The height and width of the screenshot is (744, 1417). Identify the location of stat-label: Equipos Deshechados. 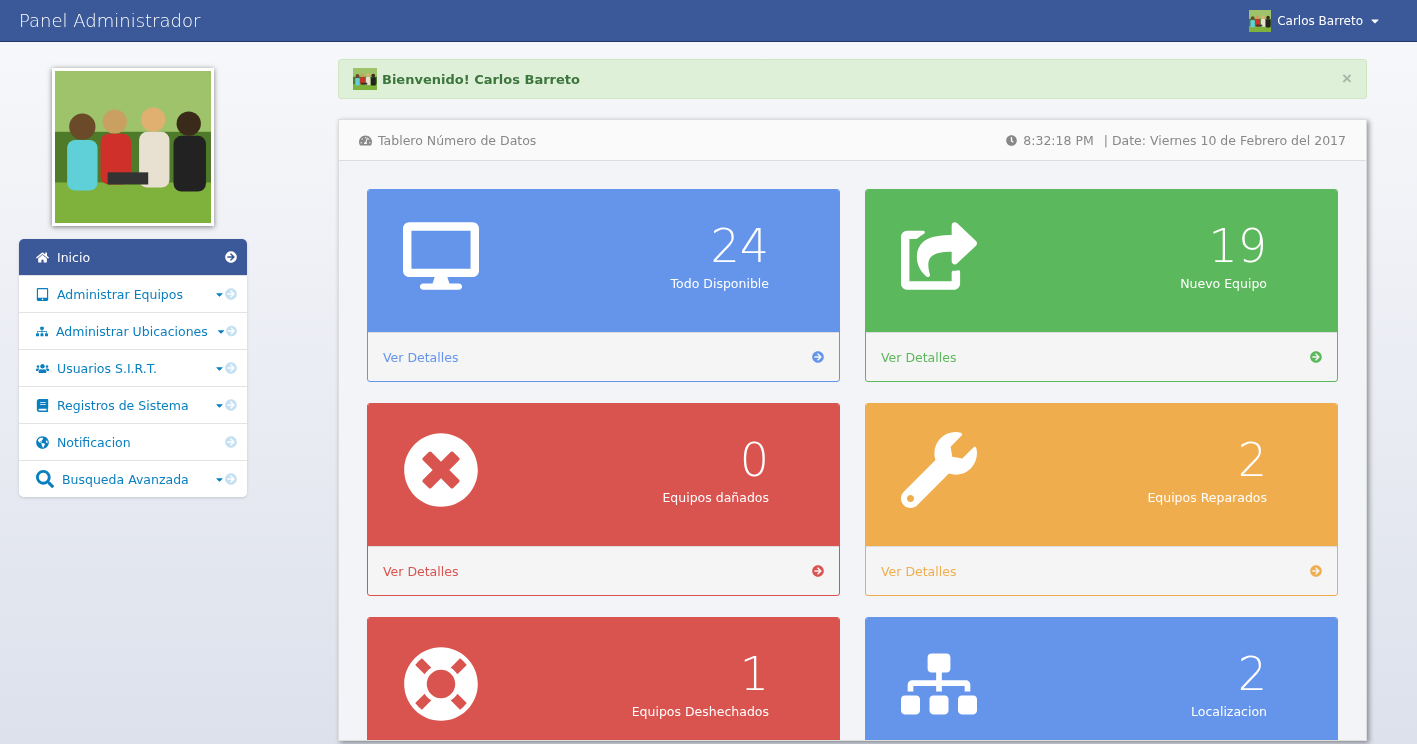
(700, 712).